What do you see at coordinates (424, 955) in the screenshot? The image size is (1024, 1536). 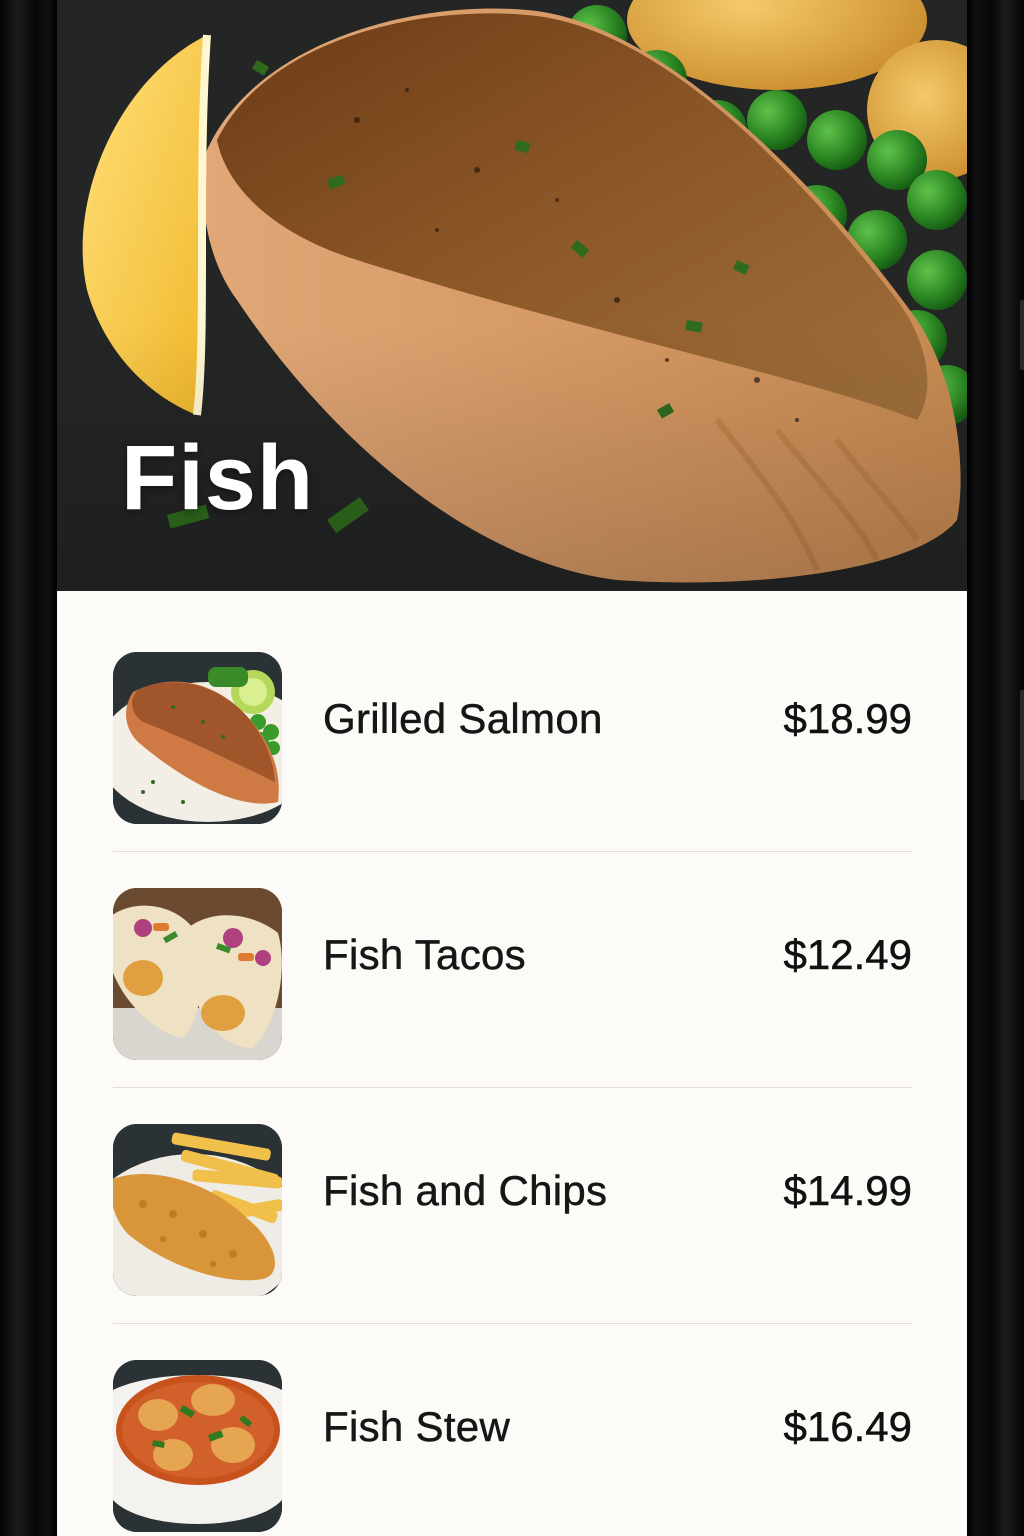 I see `menu-item-name: Fish Tacos` at bounding box center [424, 955].